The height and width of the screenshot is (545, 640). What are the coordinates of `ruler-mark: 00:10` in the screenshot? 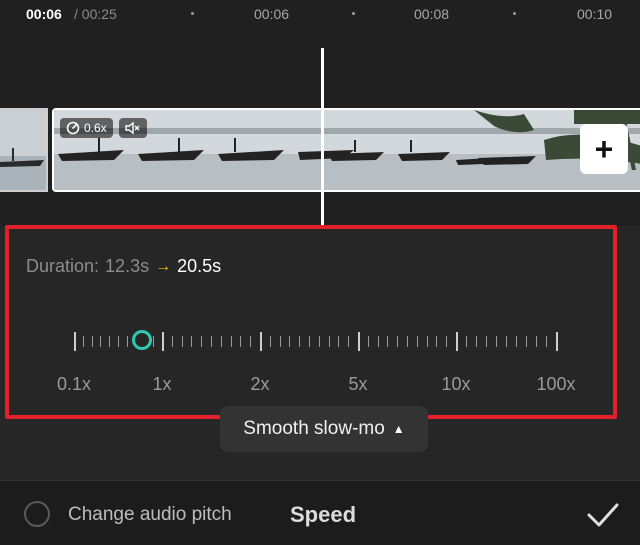 It's located at (595, 14).